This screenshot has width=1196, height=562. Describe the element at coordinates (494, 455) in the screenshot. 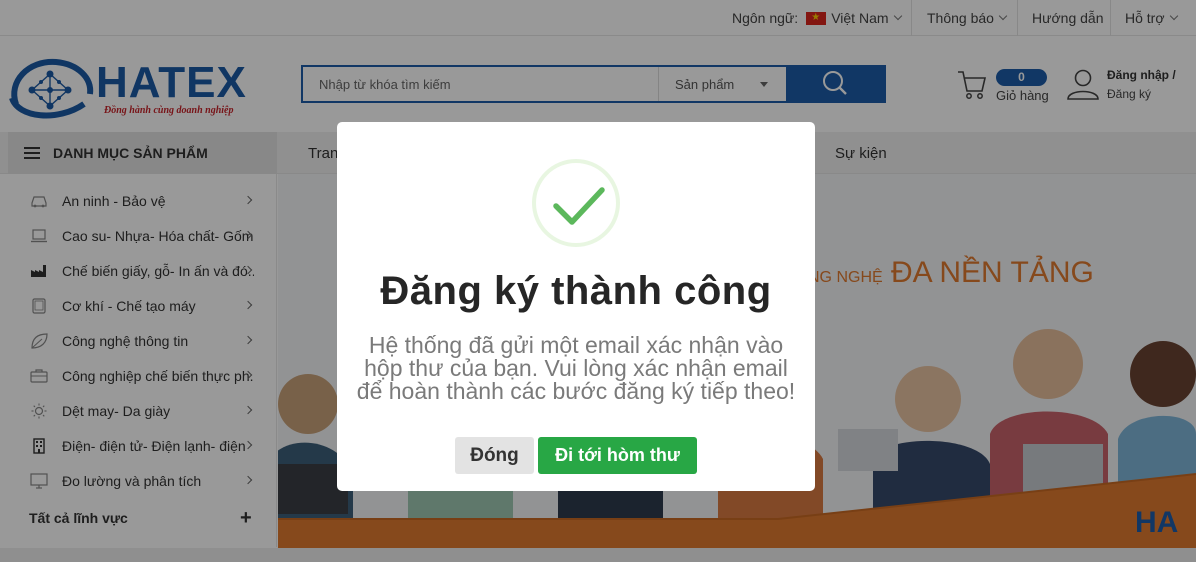

I see `close-button: Đóng` at that location.